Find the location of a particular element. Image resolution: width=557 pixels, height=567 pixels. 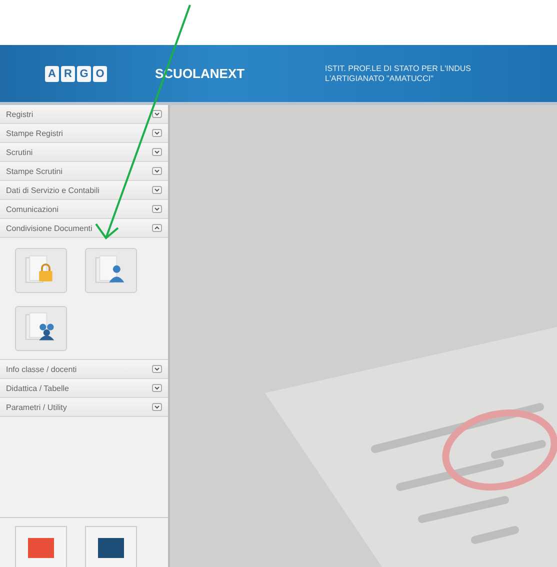

menu-item: Dati di Servizio e Contabili is located at coordinates (84, 190).